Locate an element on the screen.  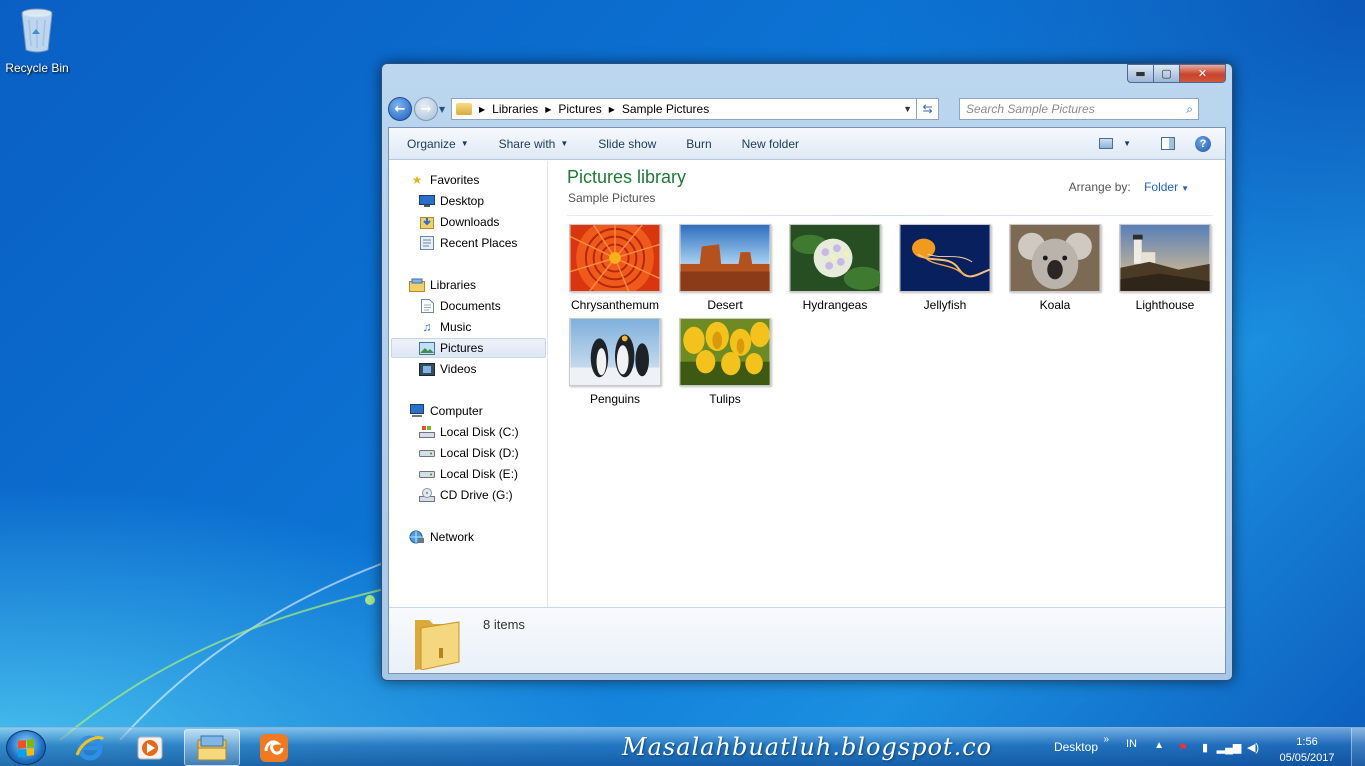
music-icon: ♫ is located at coordinates (427, 327).